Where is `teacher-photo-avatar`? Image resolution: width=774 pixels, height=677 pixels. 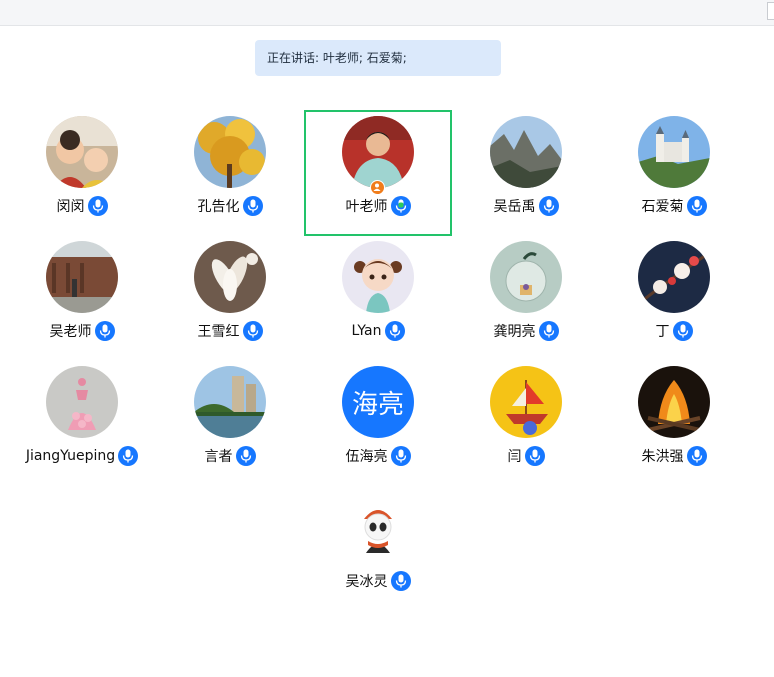 teacher-photo-avatar is located at coordinates (378, 152).